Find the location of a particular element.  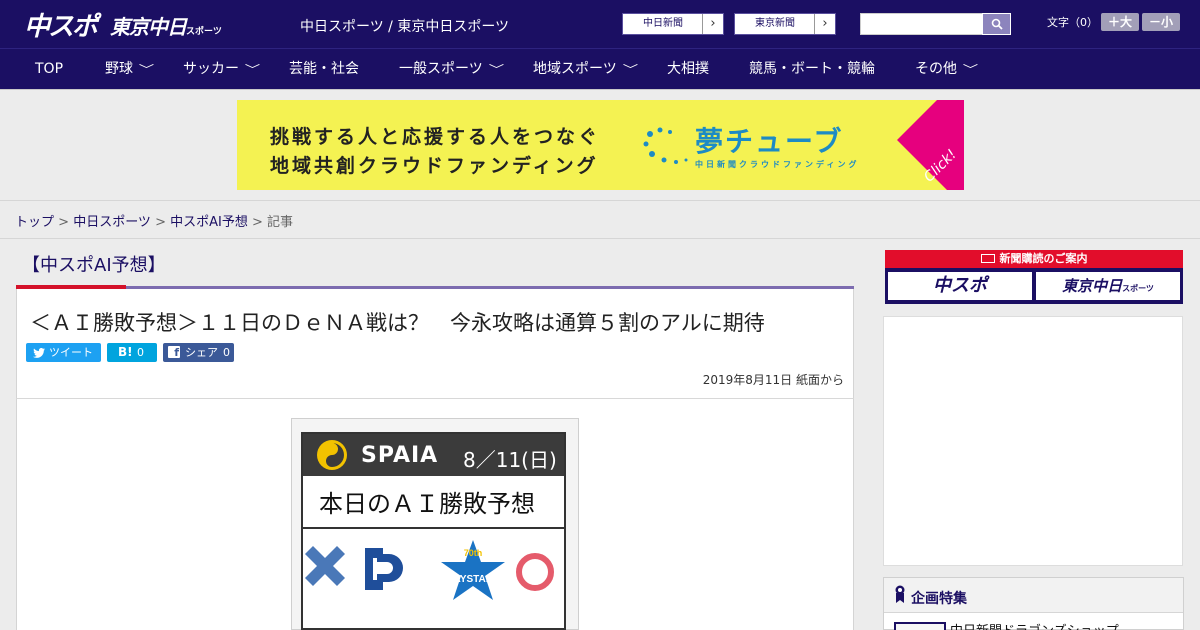

search-button is located at coordinates (996, 24).